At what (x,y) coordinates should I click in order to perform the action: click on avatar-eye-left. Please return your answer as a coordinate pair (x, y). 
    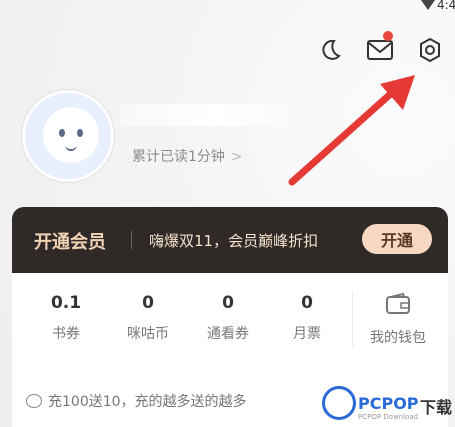
    Looking at the image, I should click on (62, 133).